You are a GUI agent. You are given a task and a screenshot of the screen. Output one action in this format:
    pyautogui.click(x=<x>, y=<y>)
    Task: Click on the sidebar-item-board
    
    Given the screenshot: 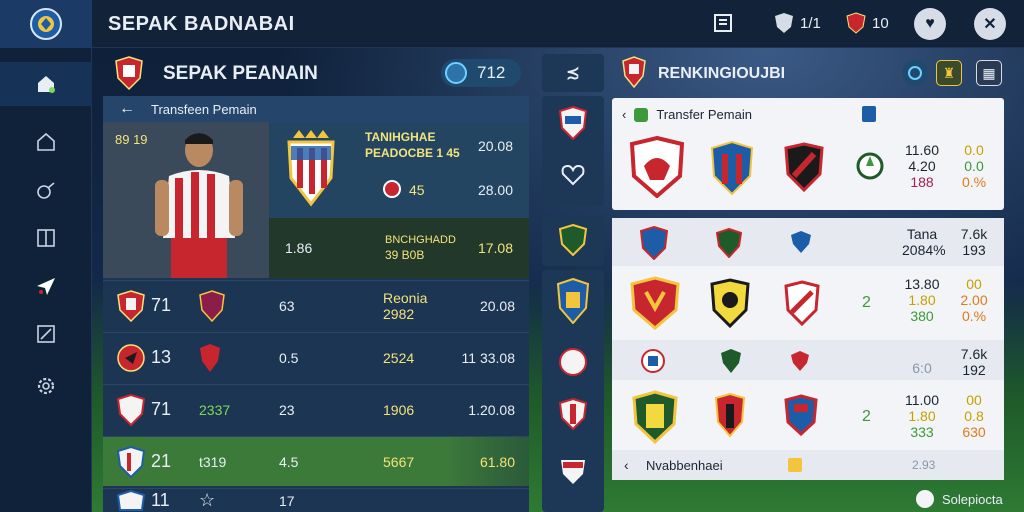 What is the action you would take?
    pyautogui.click(x=46, y=238)
    